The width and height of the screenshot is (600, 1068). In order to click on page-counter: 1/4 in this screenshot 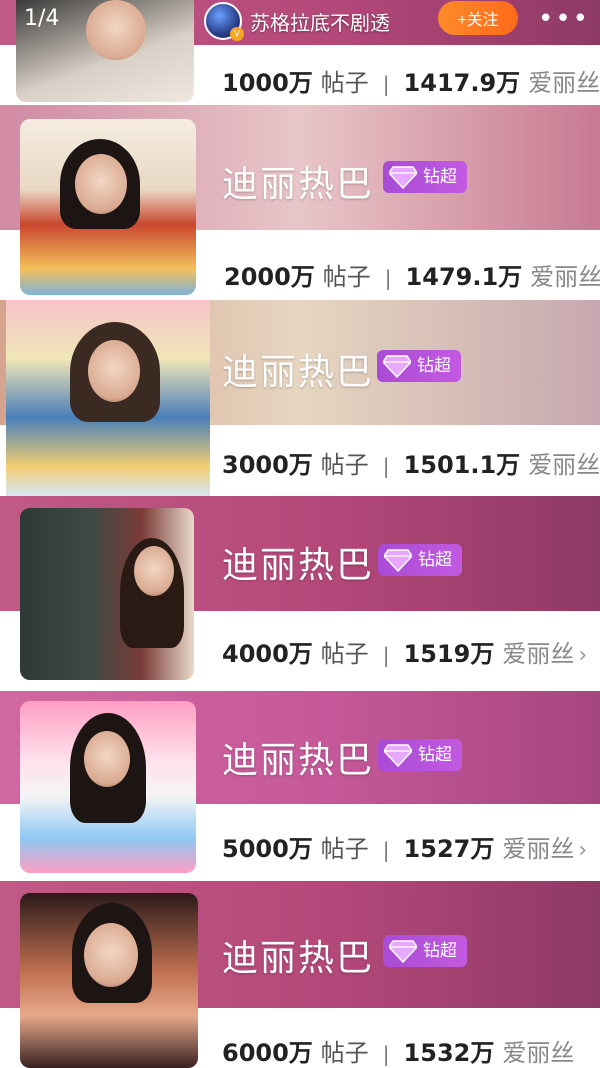, I will do `click(42, 18)`.